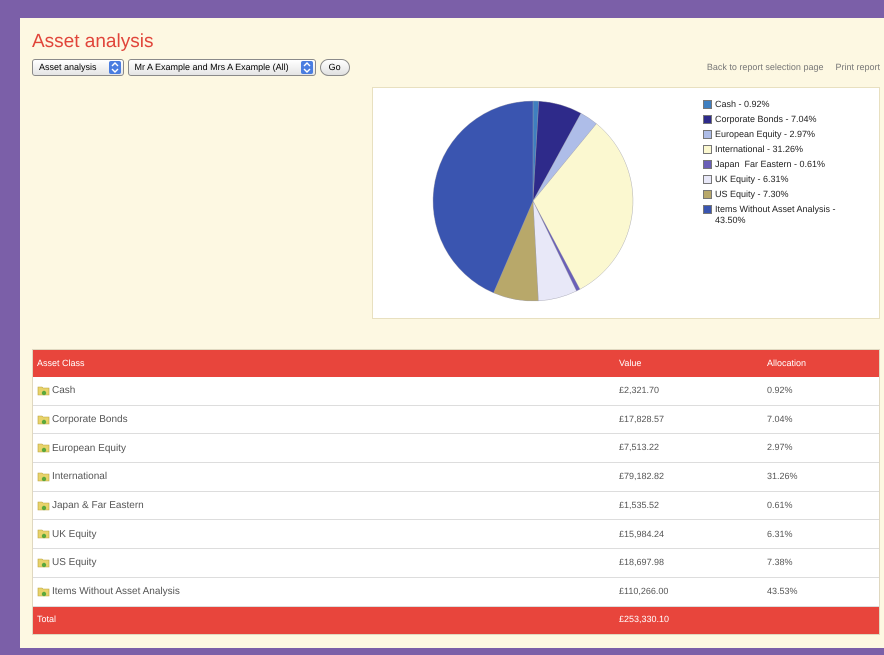 The image size is (884, 655). What do you see at coordinates (752, 194) in the screenshot?
I see `legend-label: US Equity - 7.30%` at bounding box center [752, 194].